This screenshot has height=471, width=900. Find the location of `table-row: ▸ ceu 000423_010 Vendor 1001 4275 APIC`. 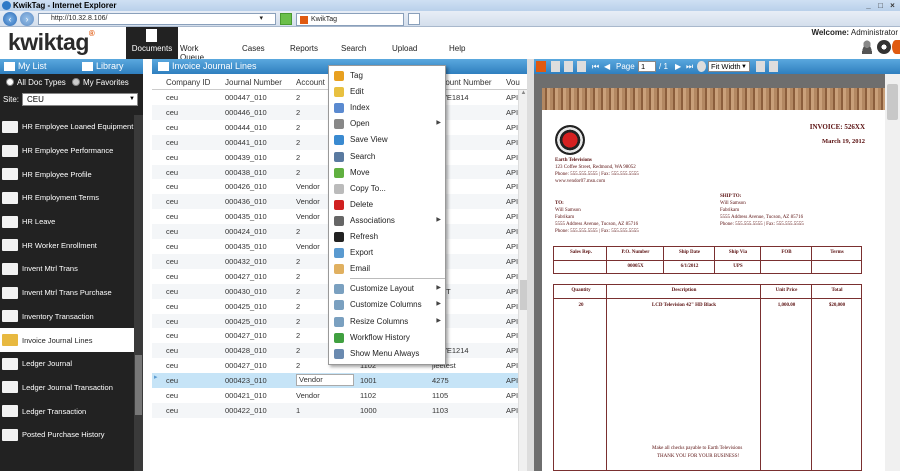

table-row: ▸ ceu 000423_010 Vendor 1001 4275 APIC is located at coordinates (338, 380).